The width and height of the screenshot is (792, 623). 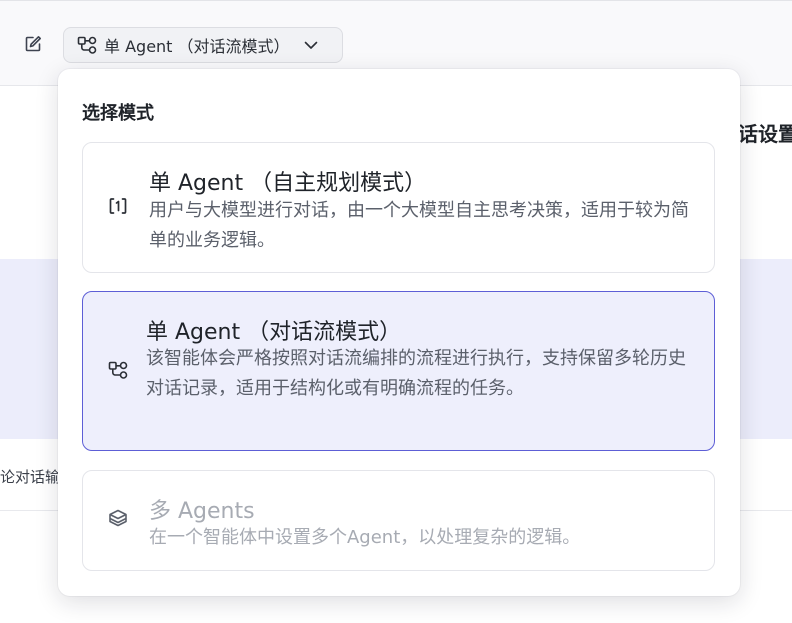 I want to click on chevron-down-icon, so click(x=311, y=45).